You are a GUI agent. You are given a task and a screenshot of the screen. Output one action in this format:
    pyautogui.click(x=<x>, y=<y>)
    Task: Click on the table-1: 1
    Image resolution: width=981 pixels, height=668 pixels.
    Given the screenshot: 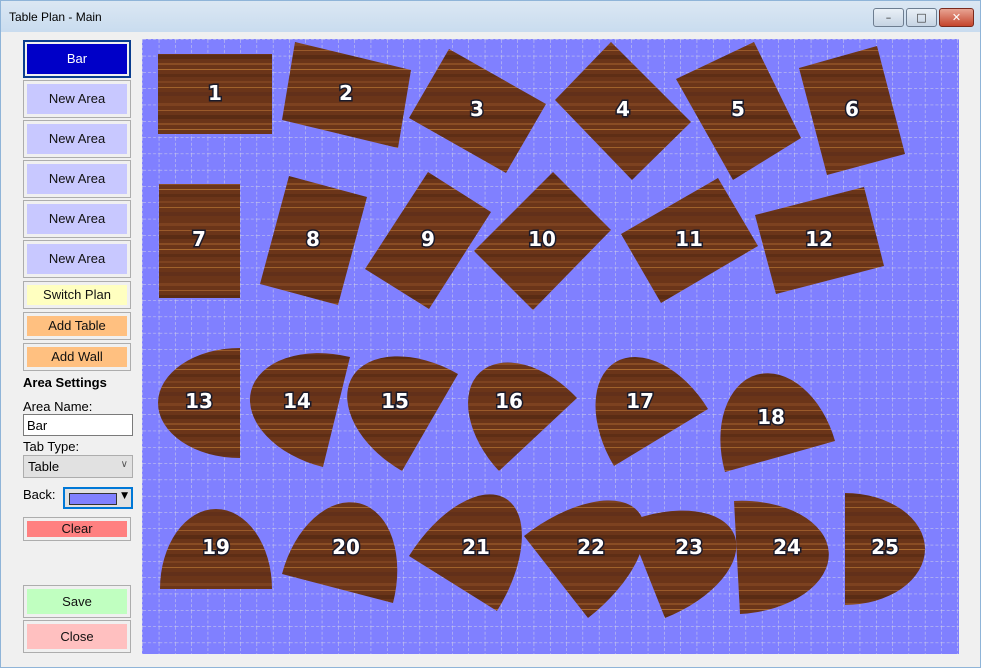 What is the action you would take?
    pyautogui.click(x=215, y=94)
    